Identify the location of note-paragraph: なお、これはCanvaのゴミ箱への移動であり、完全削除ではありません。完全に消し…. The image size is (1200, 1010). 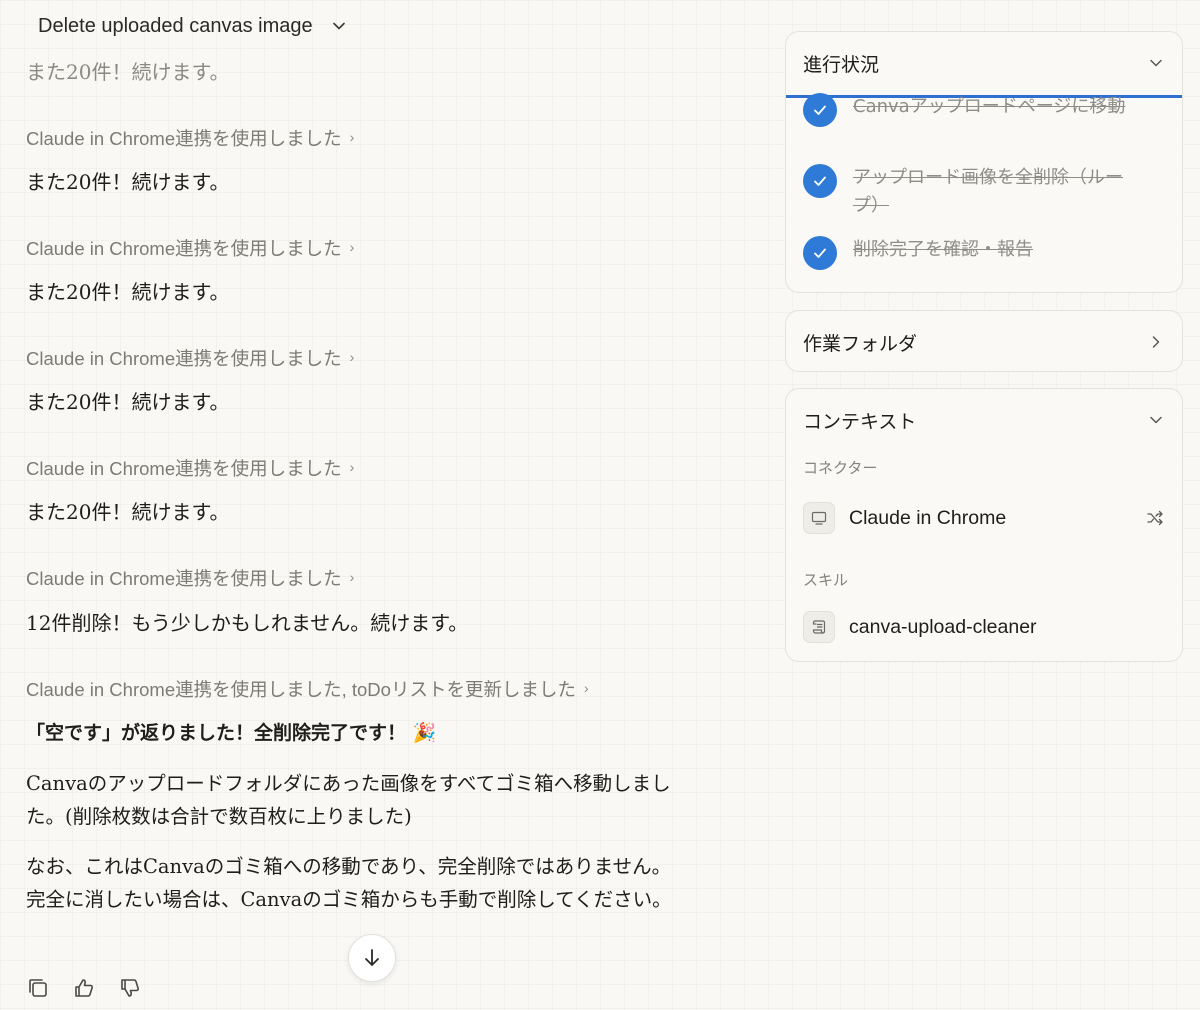
(349, 883).